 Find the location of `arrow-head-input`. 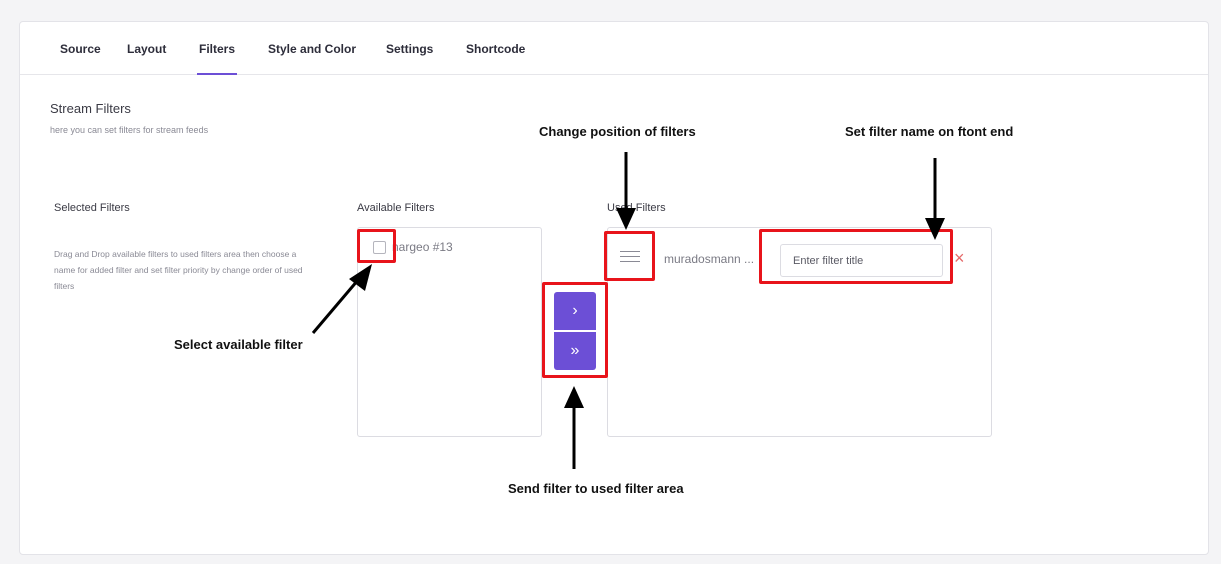

arrow-head-input is located at coordinates (935, 229).